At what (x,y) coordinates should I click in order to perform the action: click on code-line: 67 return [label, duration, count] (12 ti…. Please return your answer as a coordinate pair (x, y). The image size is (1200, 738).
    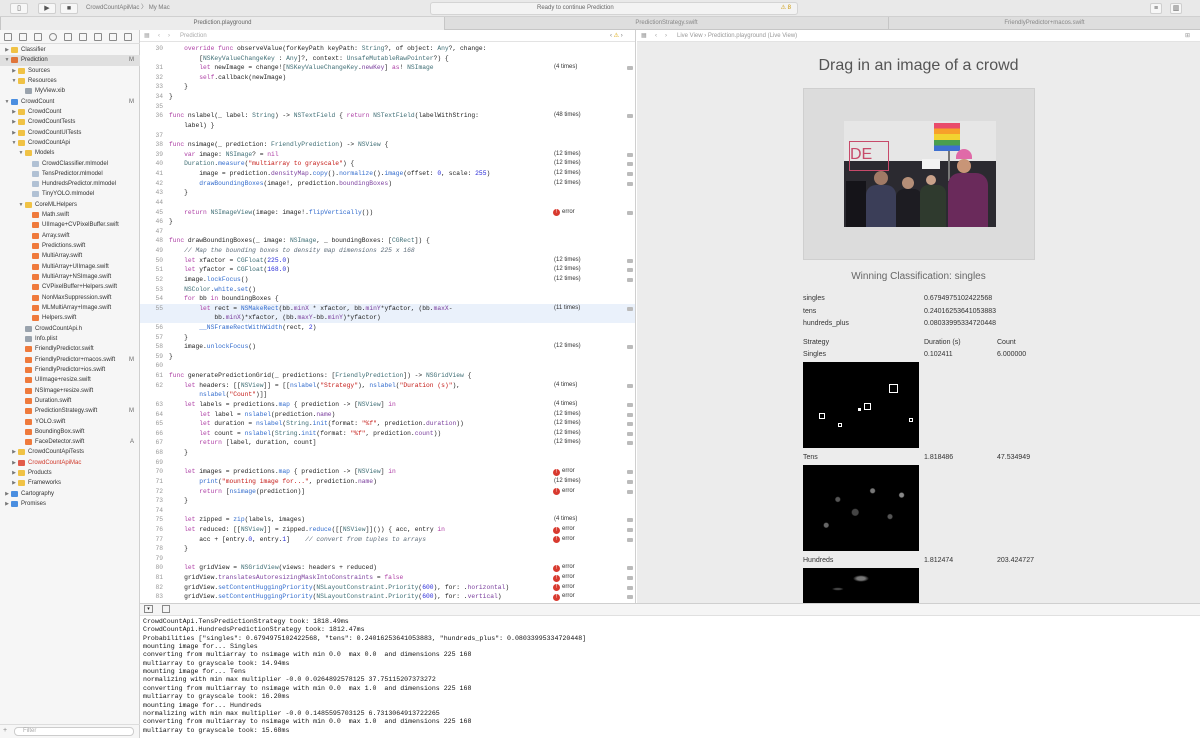
    Looking at the image, I should click on (387, 443).